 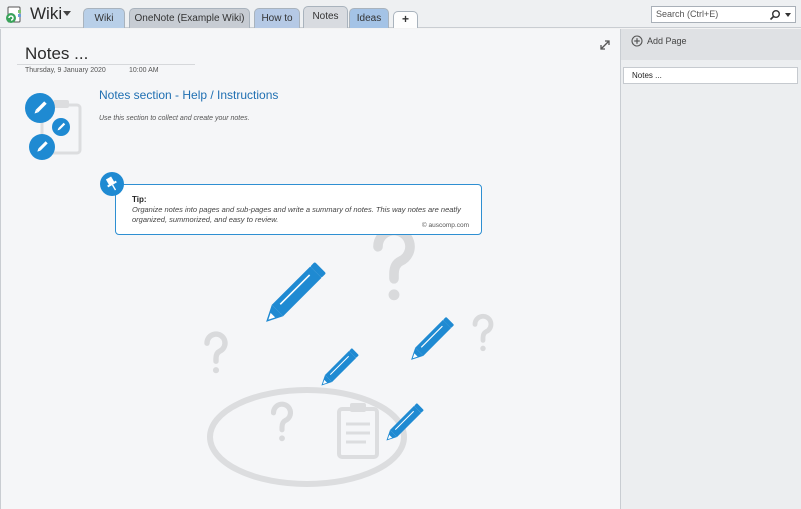 What do you see at coordinates (687, 14) in the screenshot?
I see `search-placeholder: Search (Ctrl+E)` at bounding box center [687, 14].